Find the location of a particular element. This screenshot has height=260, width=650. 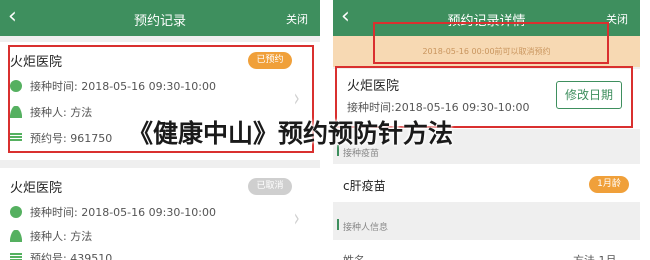

status-badge: 已取消 is located at coordinates (270, 186).